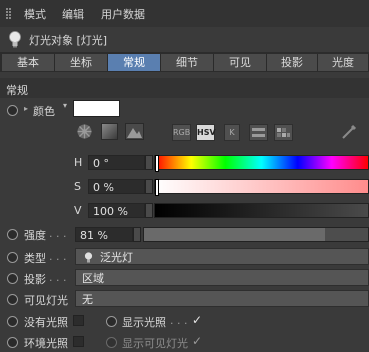 This screenshot has width=369, height=352. Describe the element at coordinates (187, 62) in the screenshot. I see `tab-details: 细节` at that location.